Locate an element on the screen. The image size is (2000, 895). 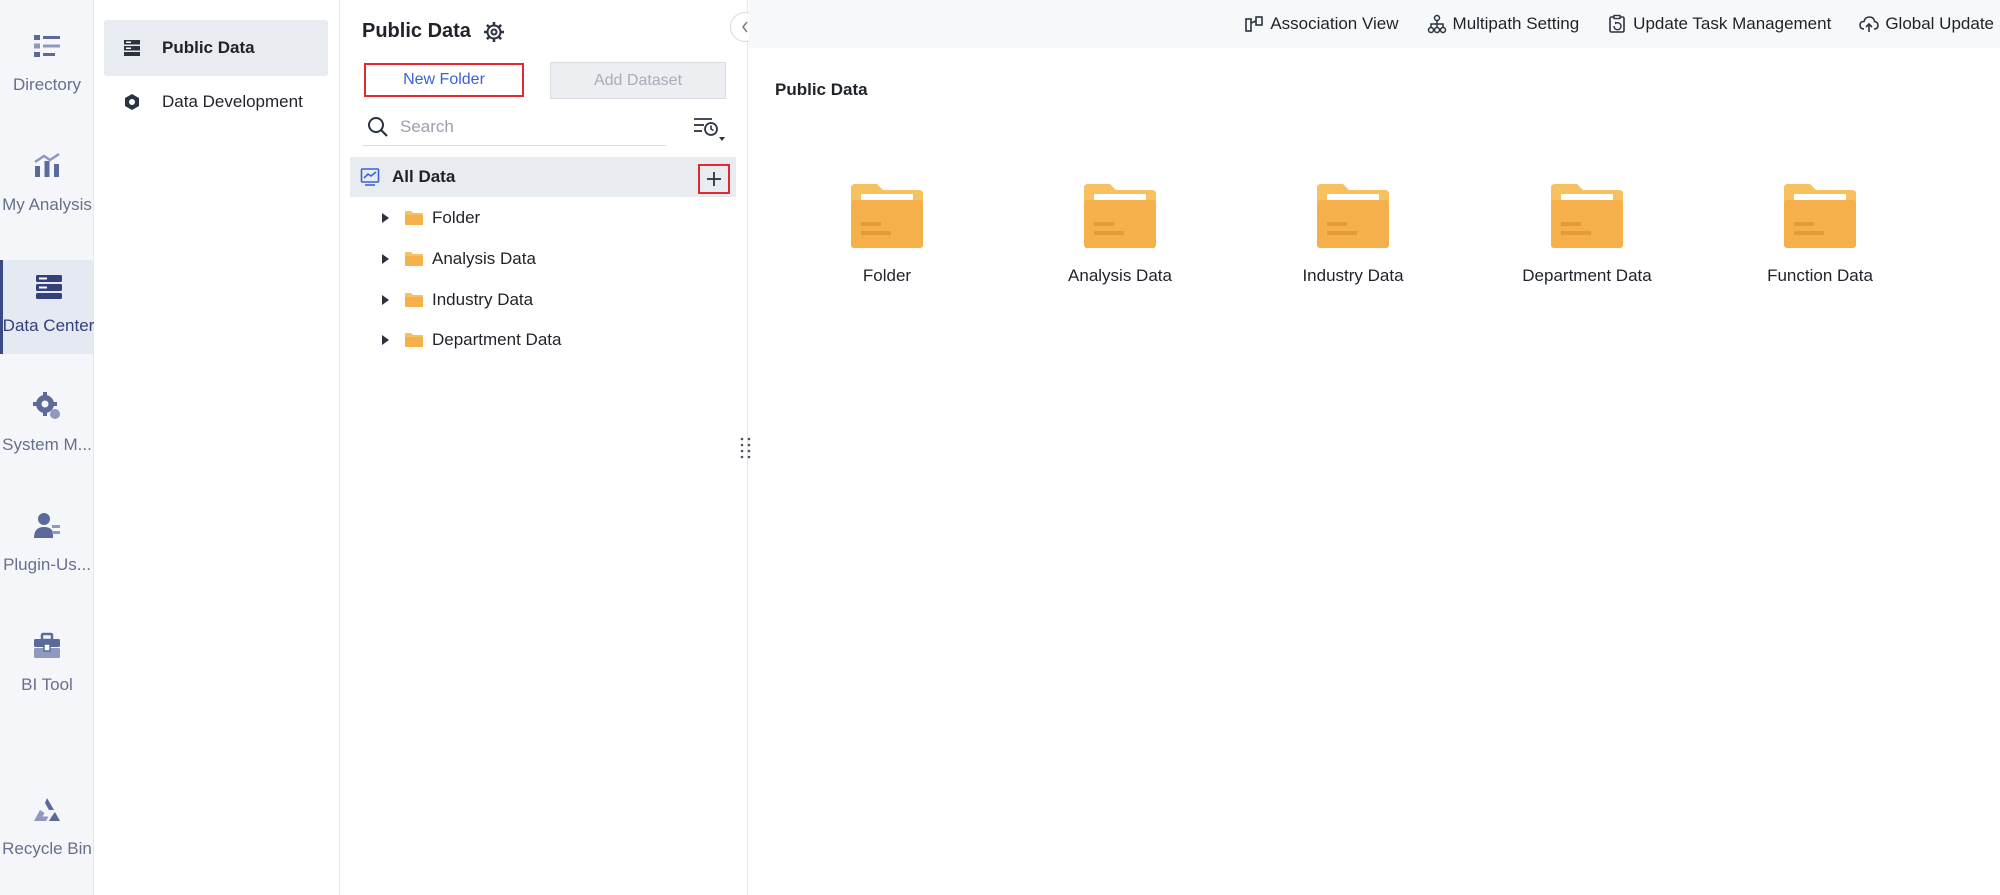
nav-label: My Analysis is located at coordinates (47, 204).